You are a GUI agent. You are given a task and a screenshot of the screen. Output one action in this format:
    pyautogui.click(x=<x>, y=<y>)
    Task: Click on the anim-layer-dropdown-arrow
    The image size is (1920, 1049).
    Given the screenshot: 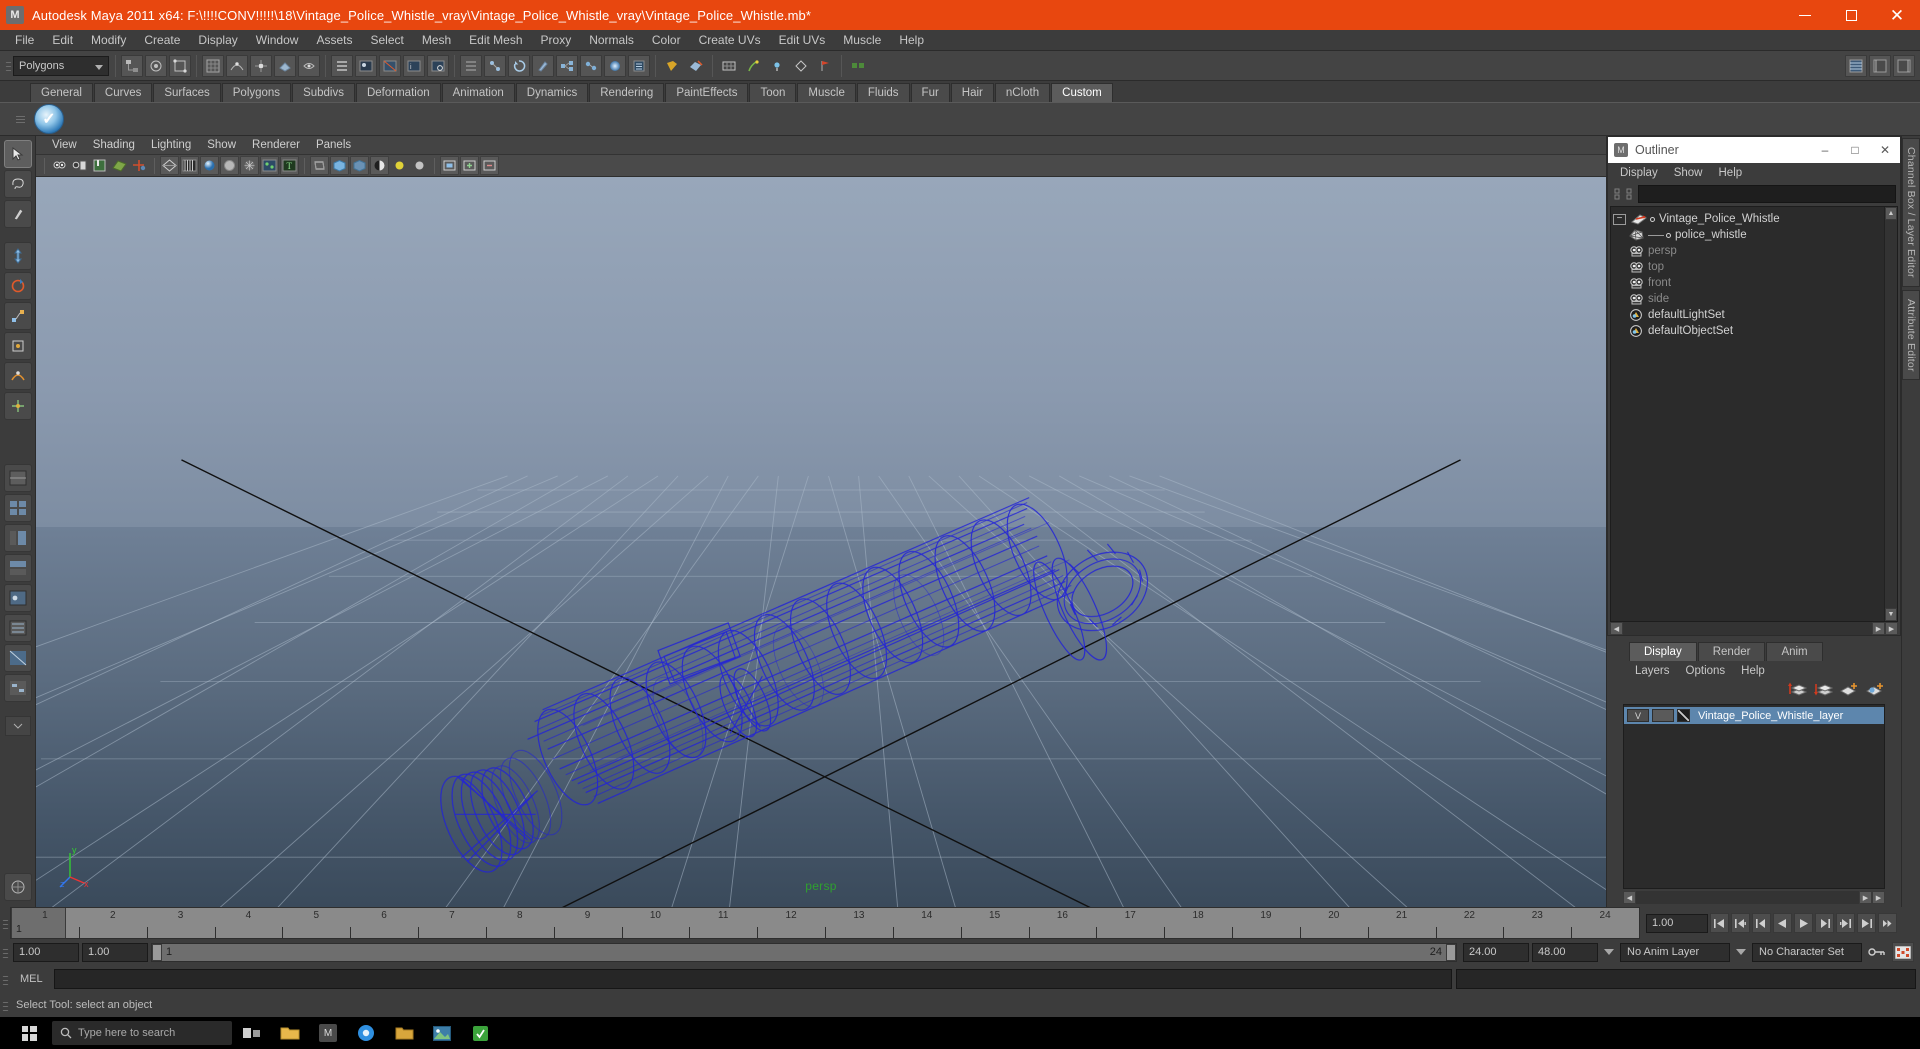 What is the action you would take?
    pyautogui.click(x=1609, y=952)
    